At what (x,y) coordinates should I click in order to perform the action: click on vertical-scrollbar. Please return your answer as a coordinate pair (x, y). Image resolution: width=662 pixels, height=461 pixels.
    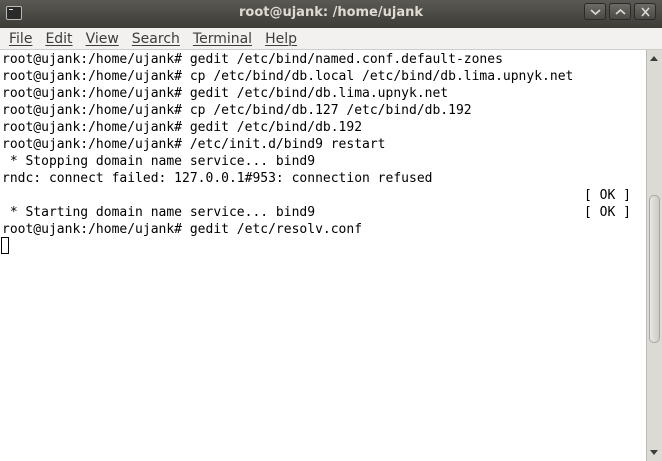
    Looking at the image, I should click on (654, 255).